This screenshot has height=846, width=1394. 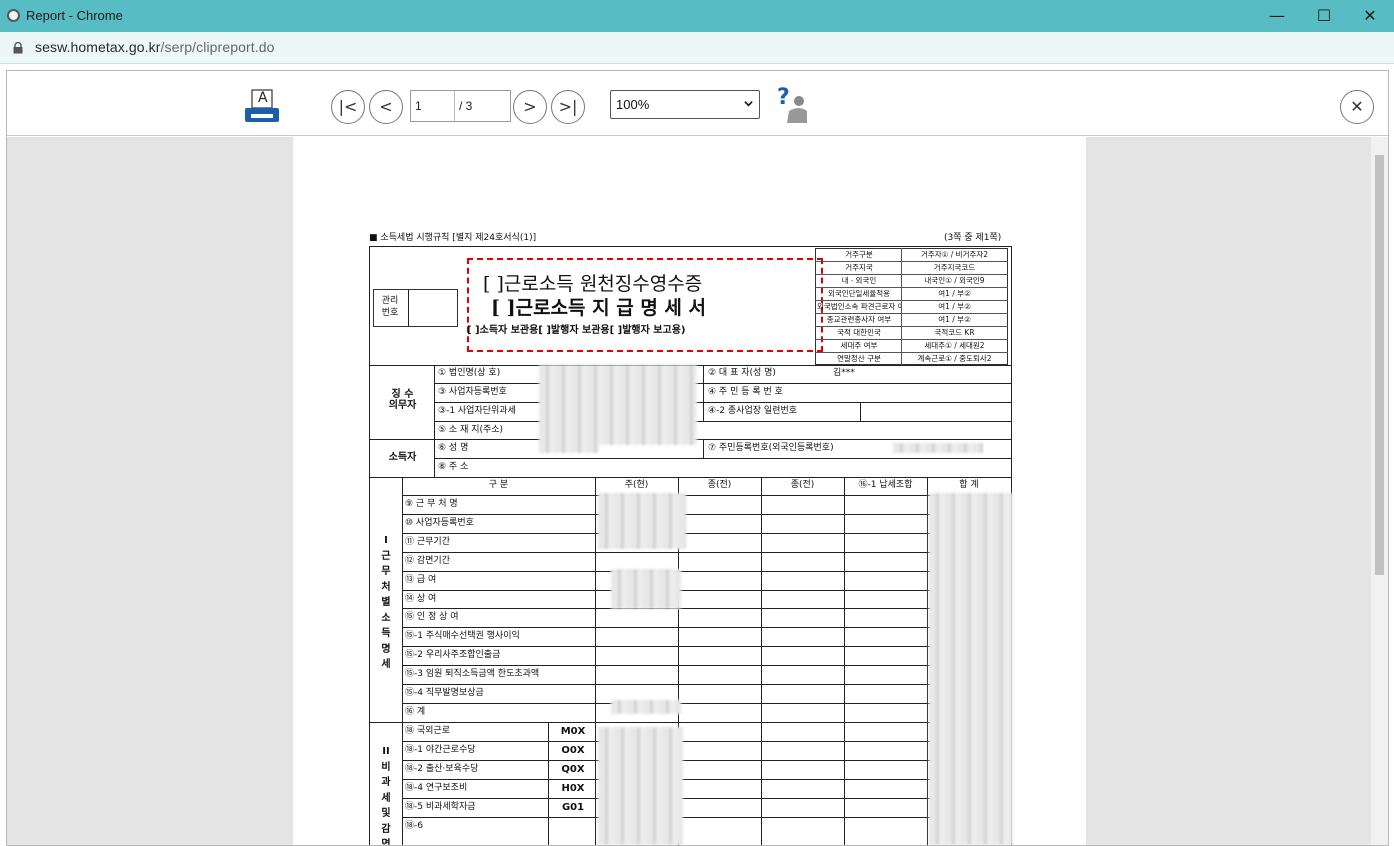 I want to click on window-title: Report - Chrome, so click(x=74, y=15).